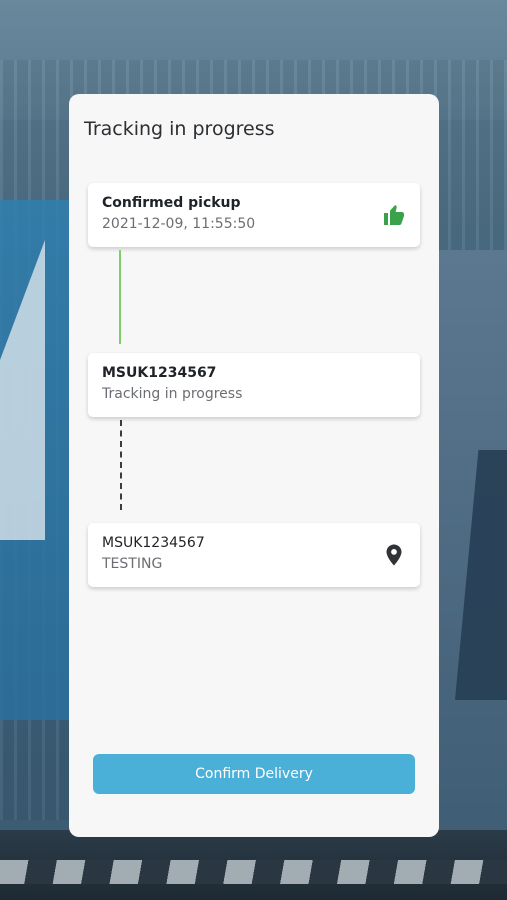  I want to click on step-title: Confirmed pickup, so click(171, 203).